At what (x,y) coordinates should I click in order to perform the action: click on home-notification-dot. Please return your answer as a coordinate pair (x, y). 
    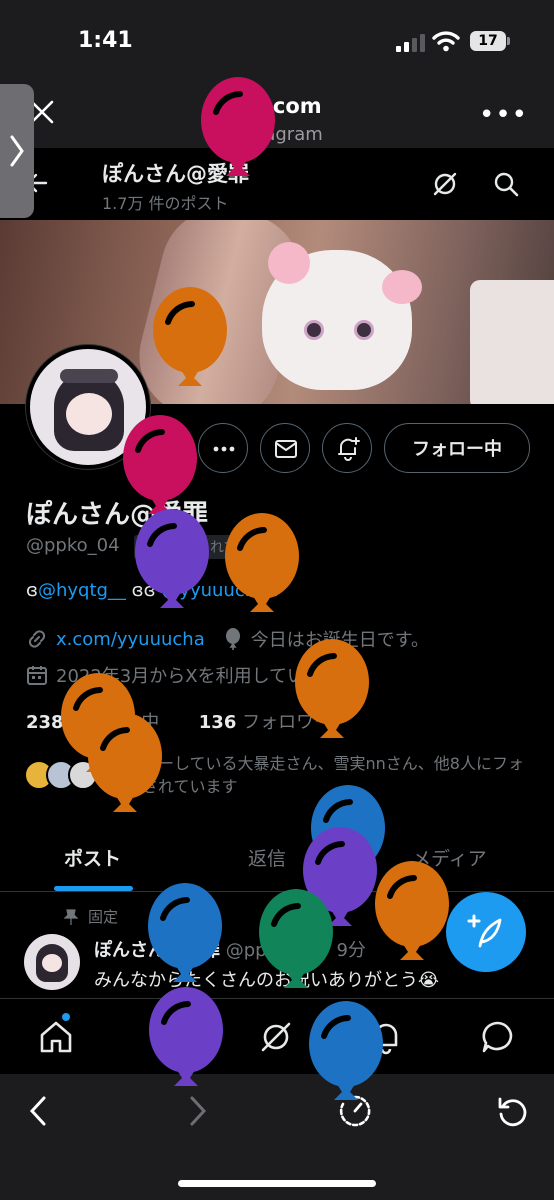
    Looking at the image, I should click on (66, 1017).